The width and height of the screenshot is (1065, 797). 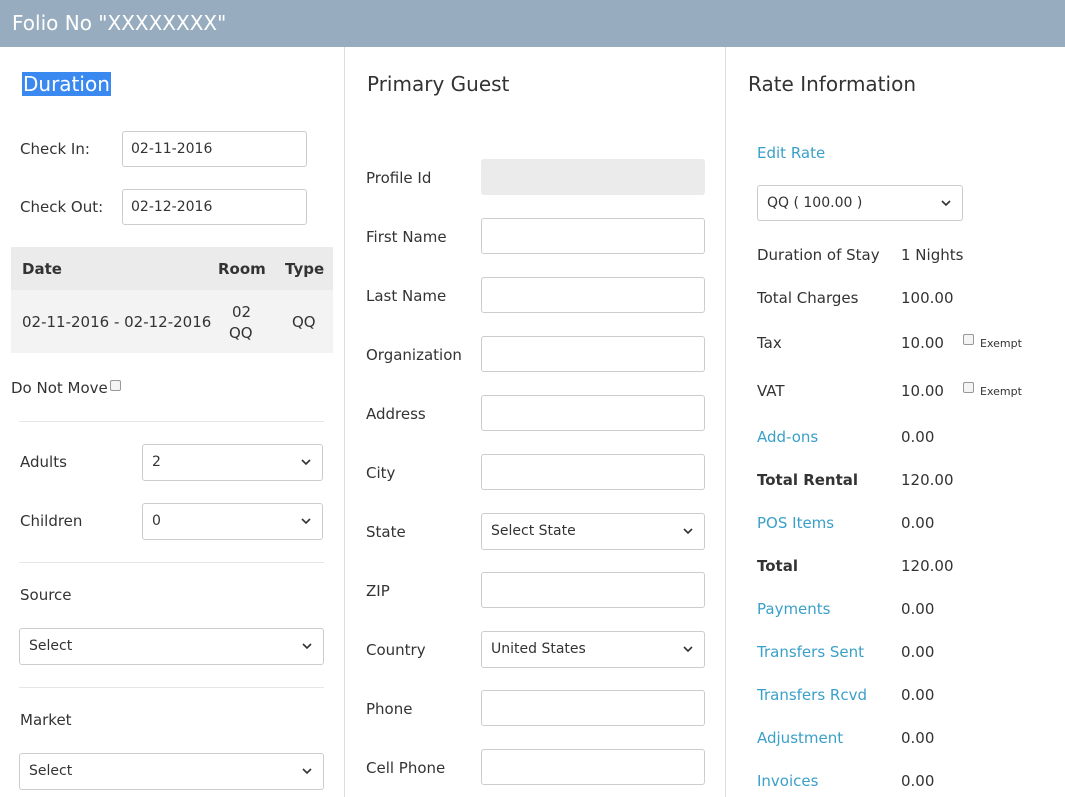 What do you see at coordinates (117, 322) in the screenshot?
I see `table-cell-date: 02-11-2016 - 02-12-2016` at bounding box center [117, 322].